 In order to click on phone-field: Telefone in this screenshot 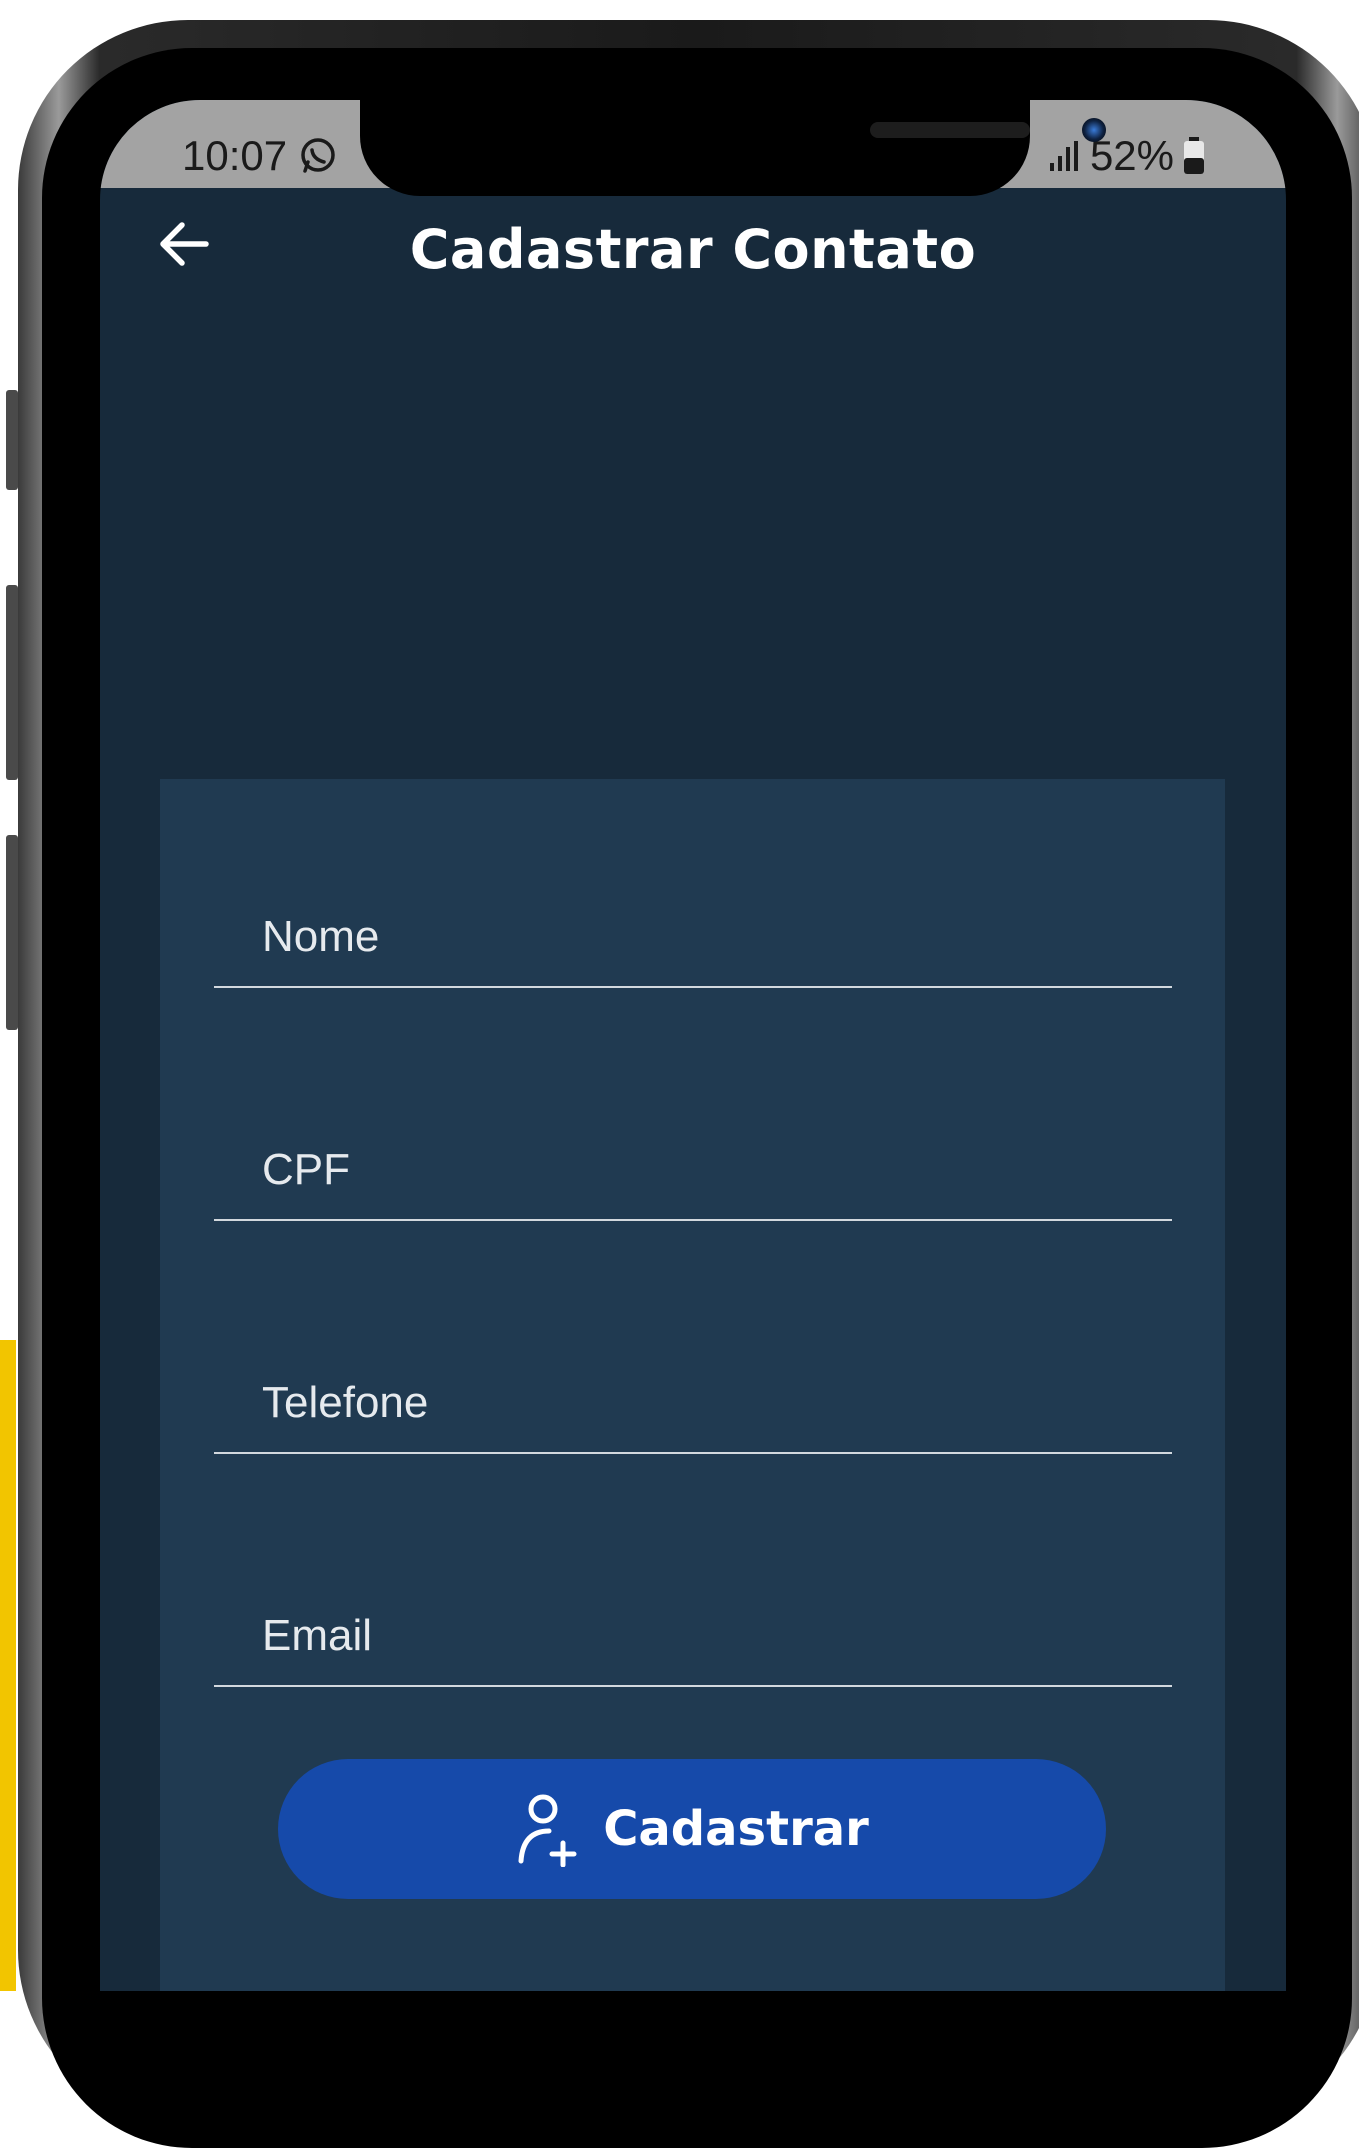, I will do `click(693, 1403)`.